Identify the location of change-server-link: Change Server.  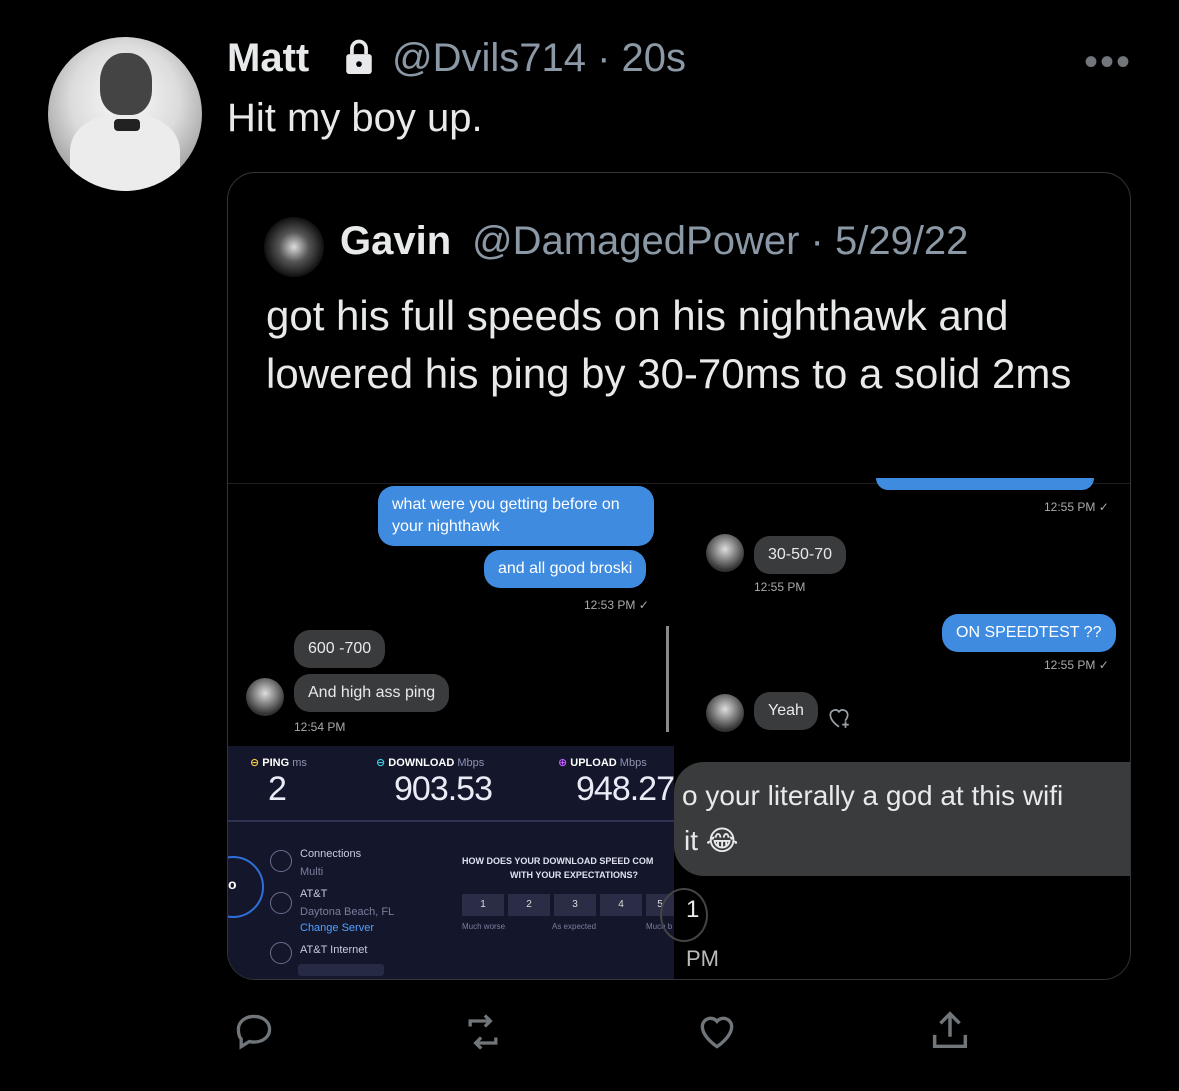
(337, 928).